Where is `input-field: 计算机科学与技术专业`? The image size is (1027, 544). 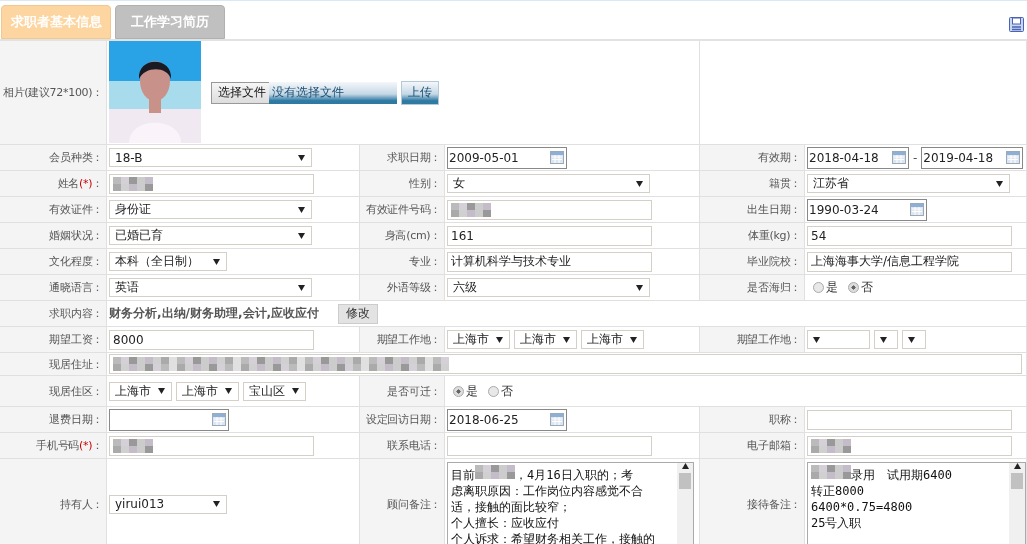
input-field: 计算机科学与技术专业 is located at coordinates (549, 261).